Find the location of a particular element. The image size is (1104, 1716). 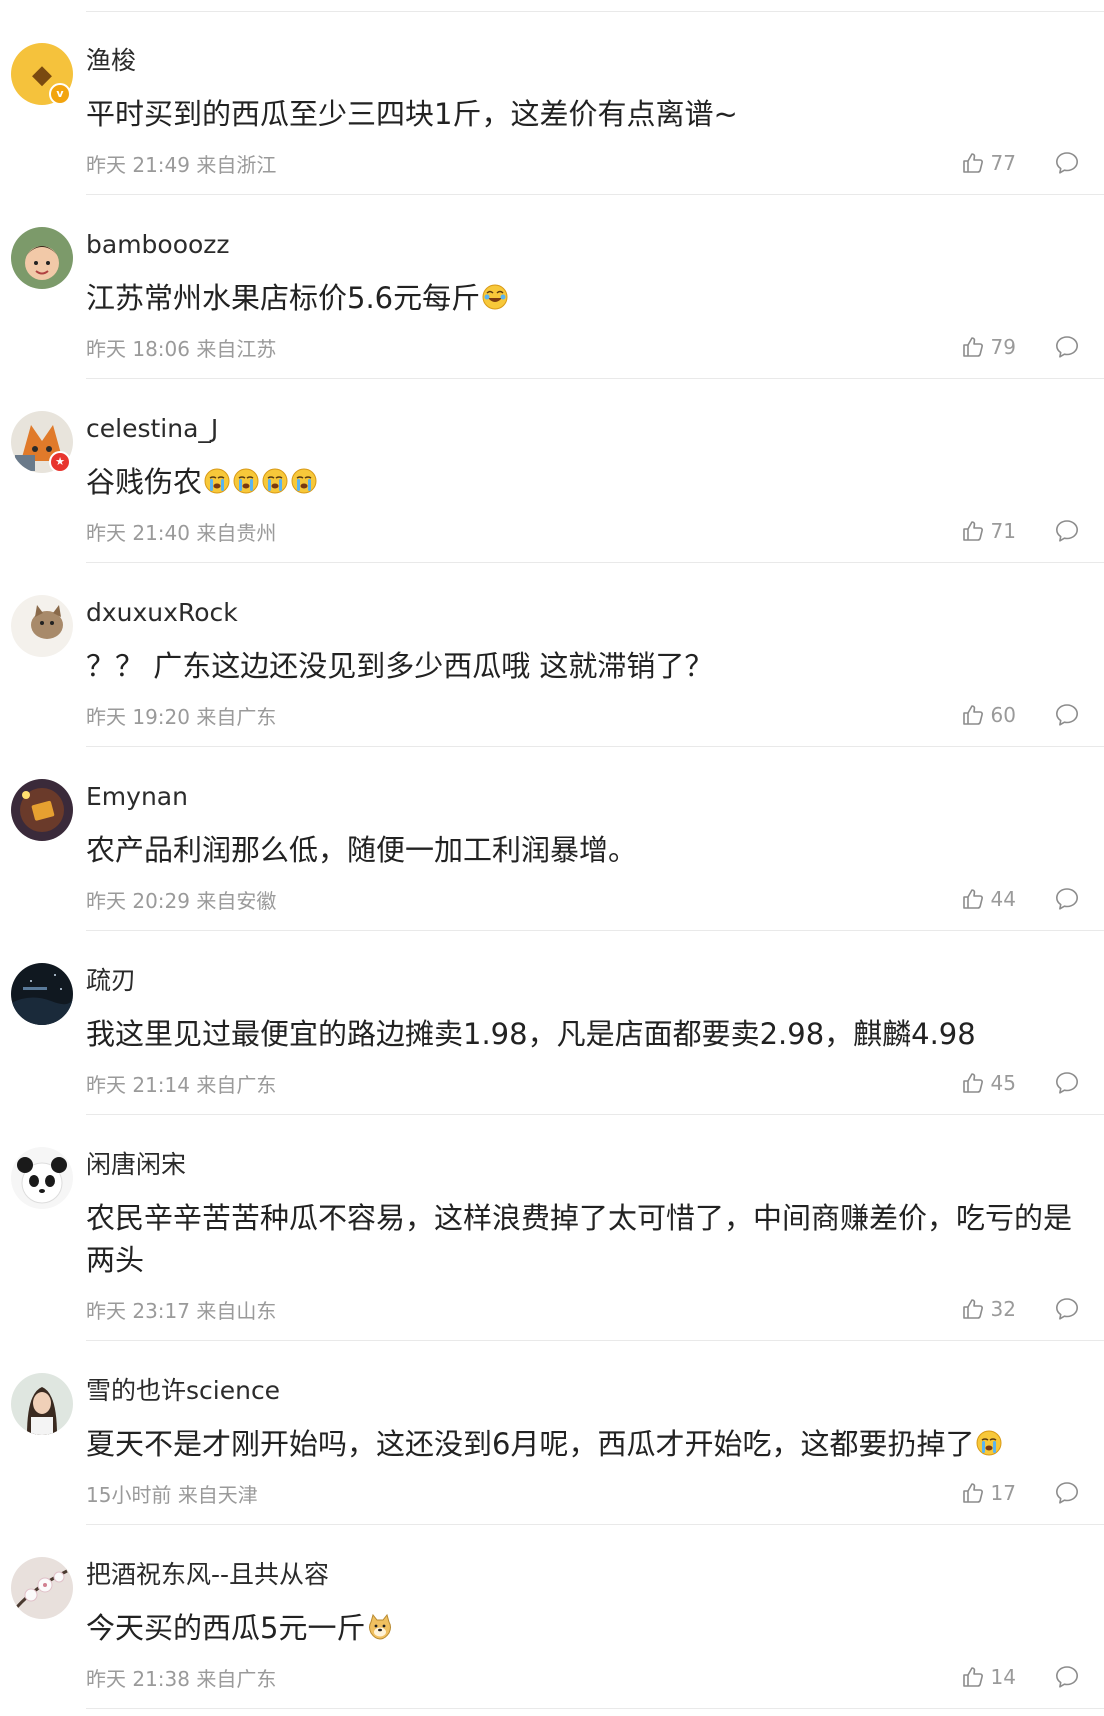

like-count: 14 is located at coordinates (1003, 1677).